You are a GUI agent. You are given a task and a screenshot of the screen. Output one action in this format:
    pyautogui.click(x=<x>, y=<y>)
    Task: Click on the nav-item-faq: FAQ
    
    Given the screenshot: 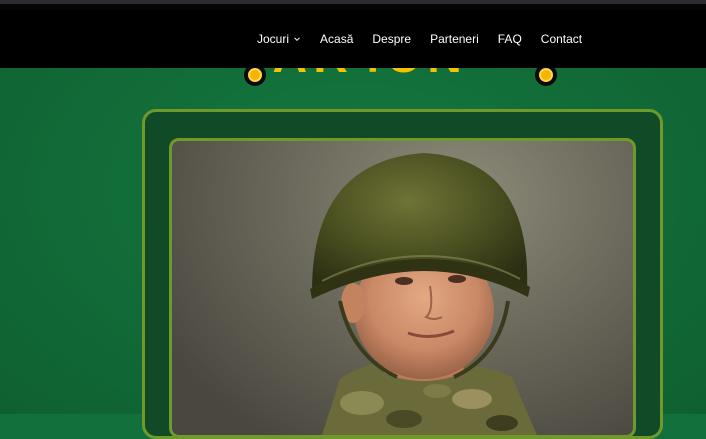 What is the action you would take?
    pyautogui.click(x=510, y=39)
    